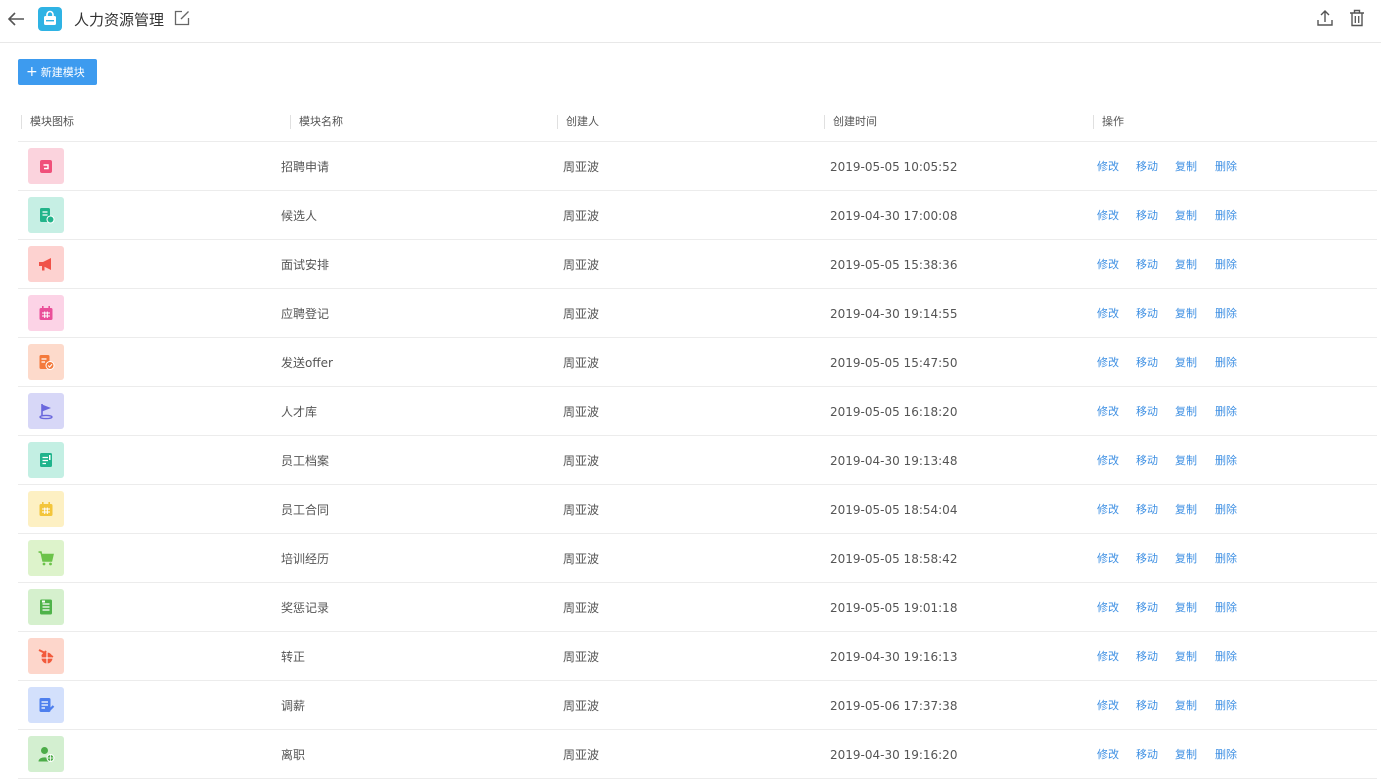  I want to click on table-header: 模块图标 模块名称 创建人 创建时间 操作, so click(697, 122).